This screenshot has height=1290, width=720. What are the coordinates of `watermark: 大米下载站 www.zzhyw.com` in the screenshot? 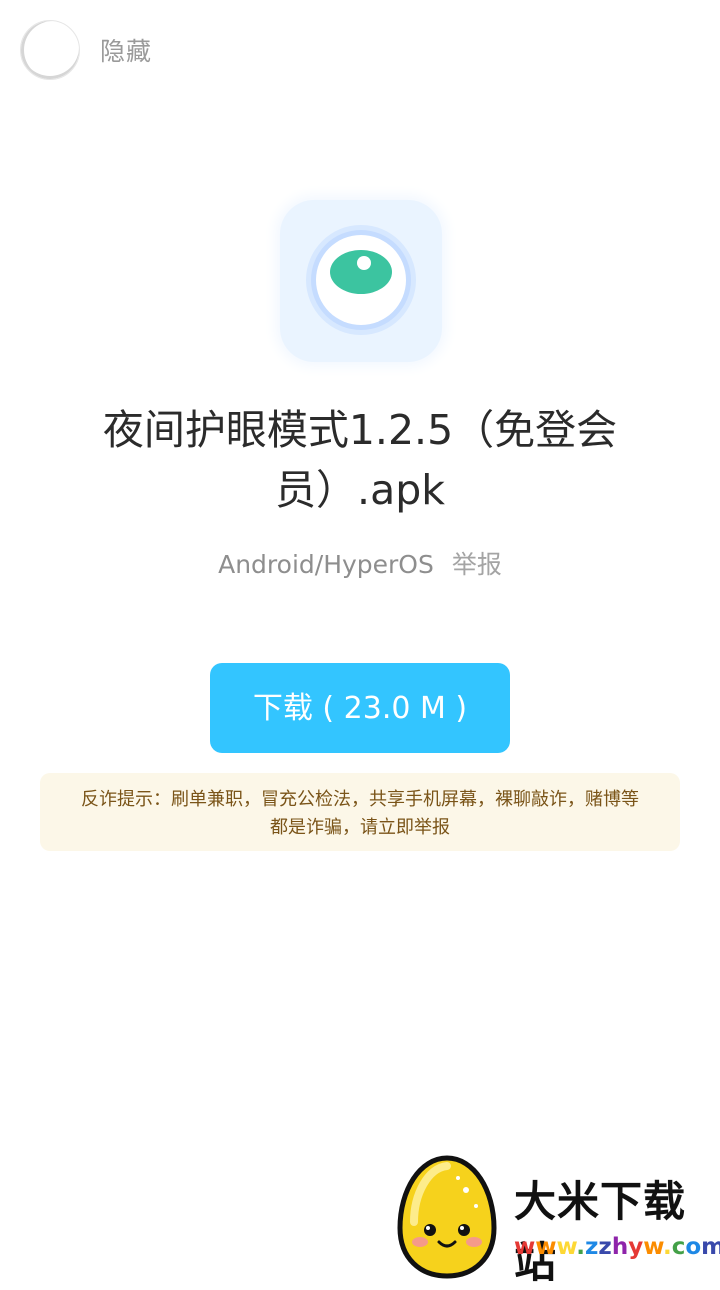 It's located at (556, 1218).